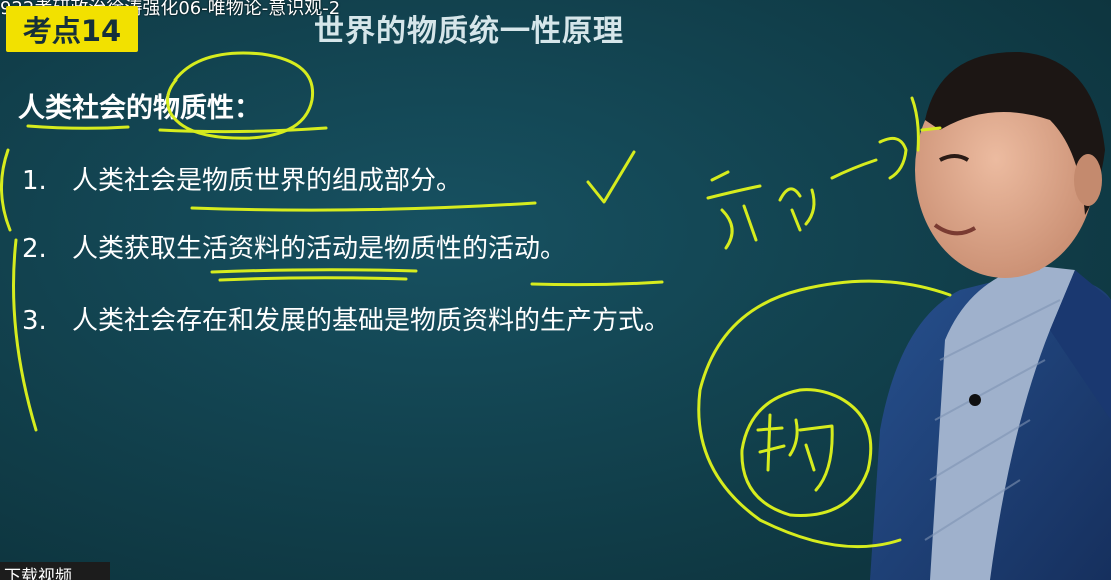  I want to click on handwritten-char-wu, so click(795, 452).